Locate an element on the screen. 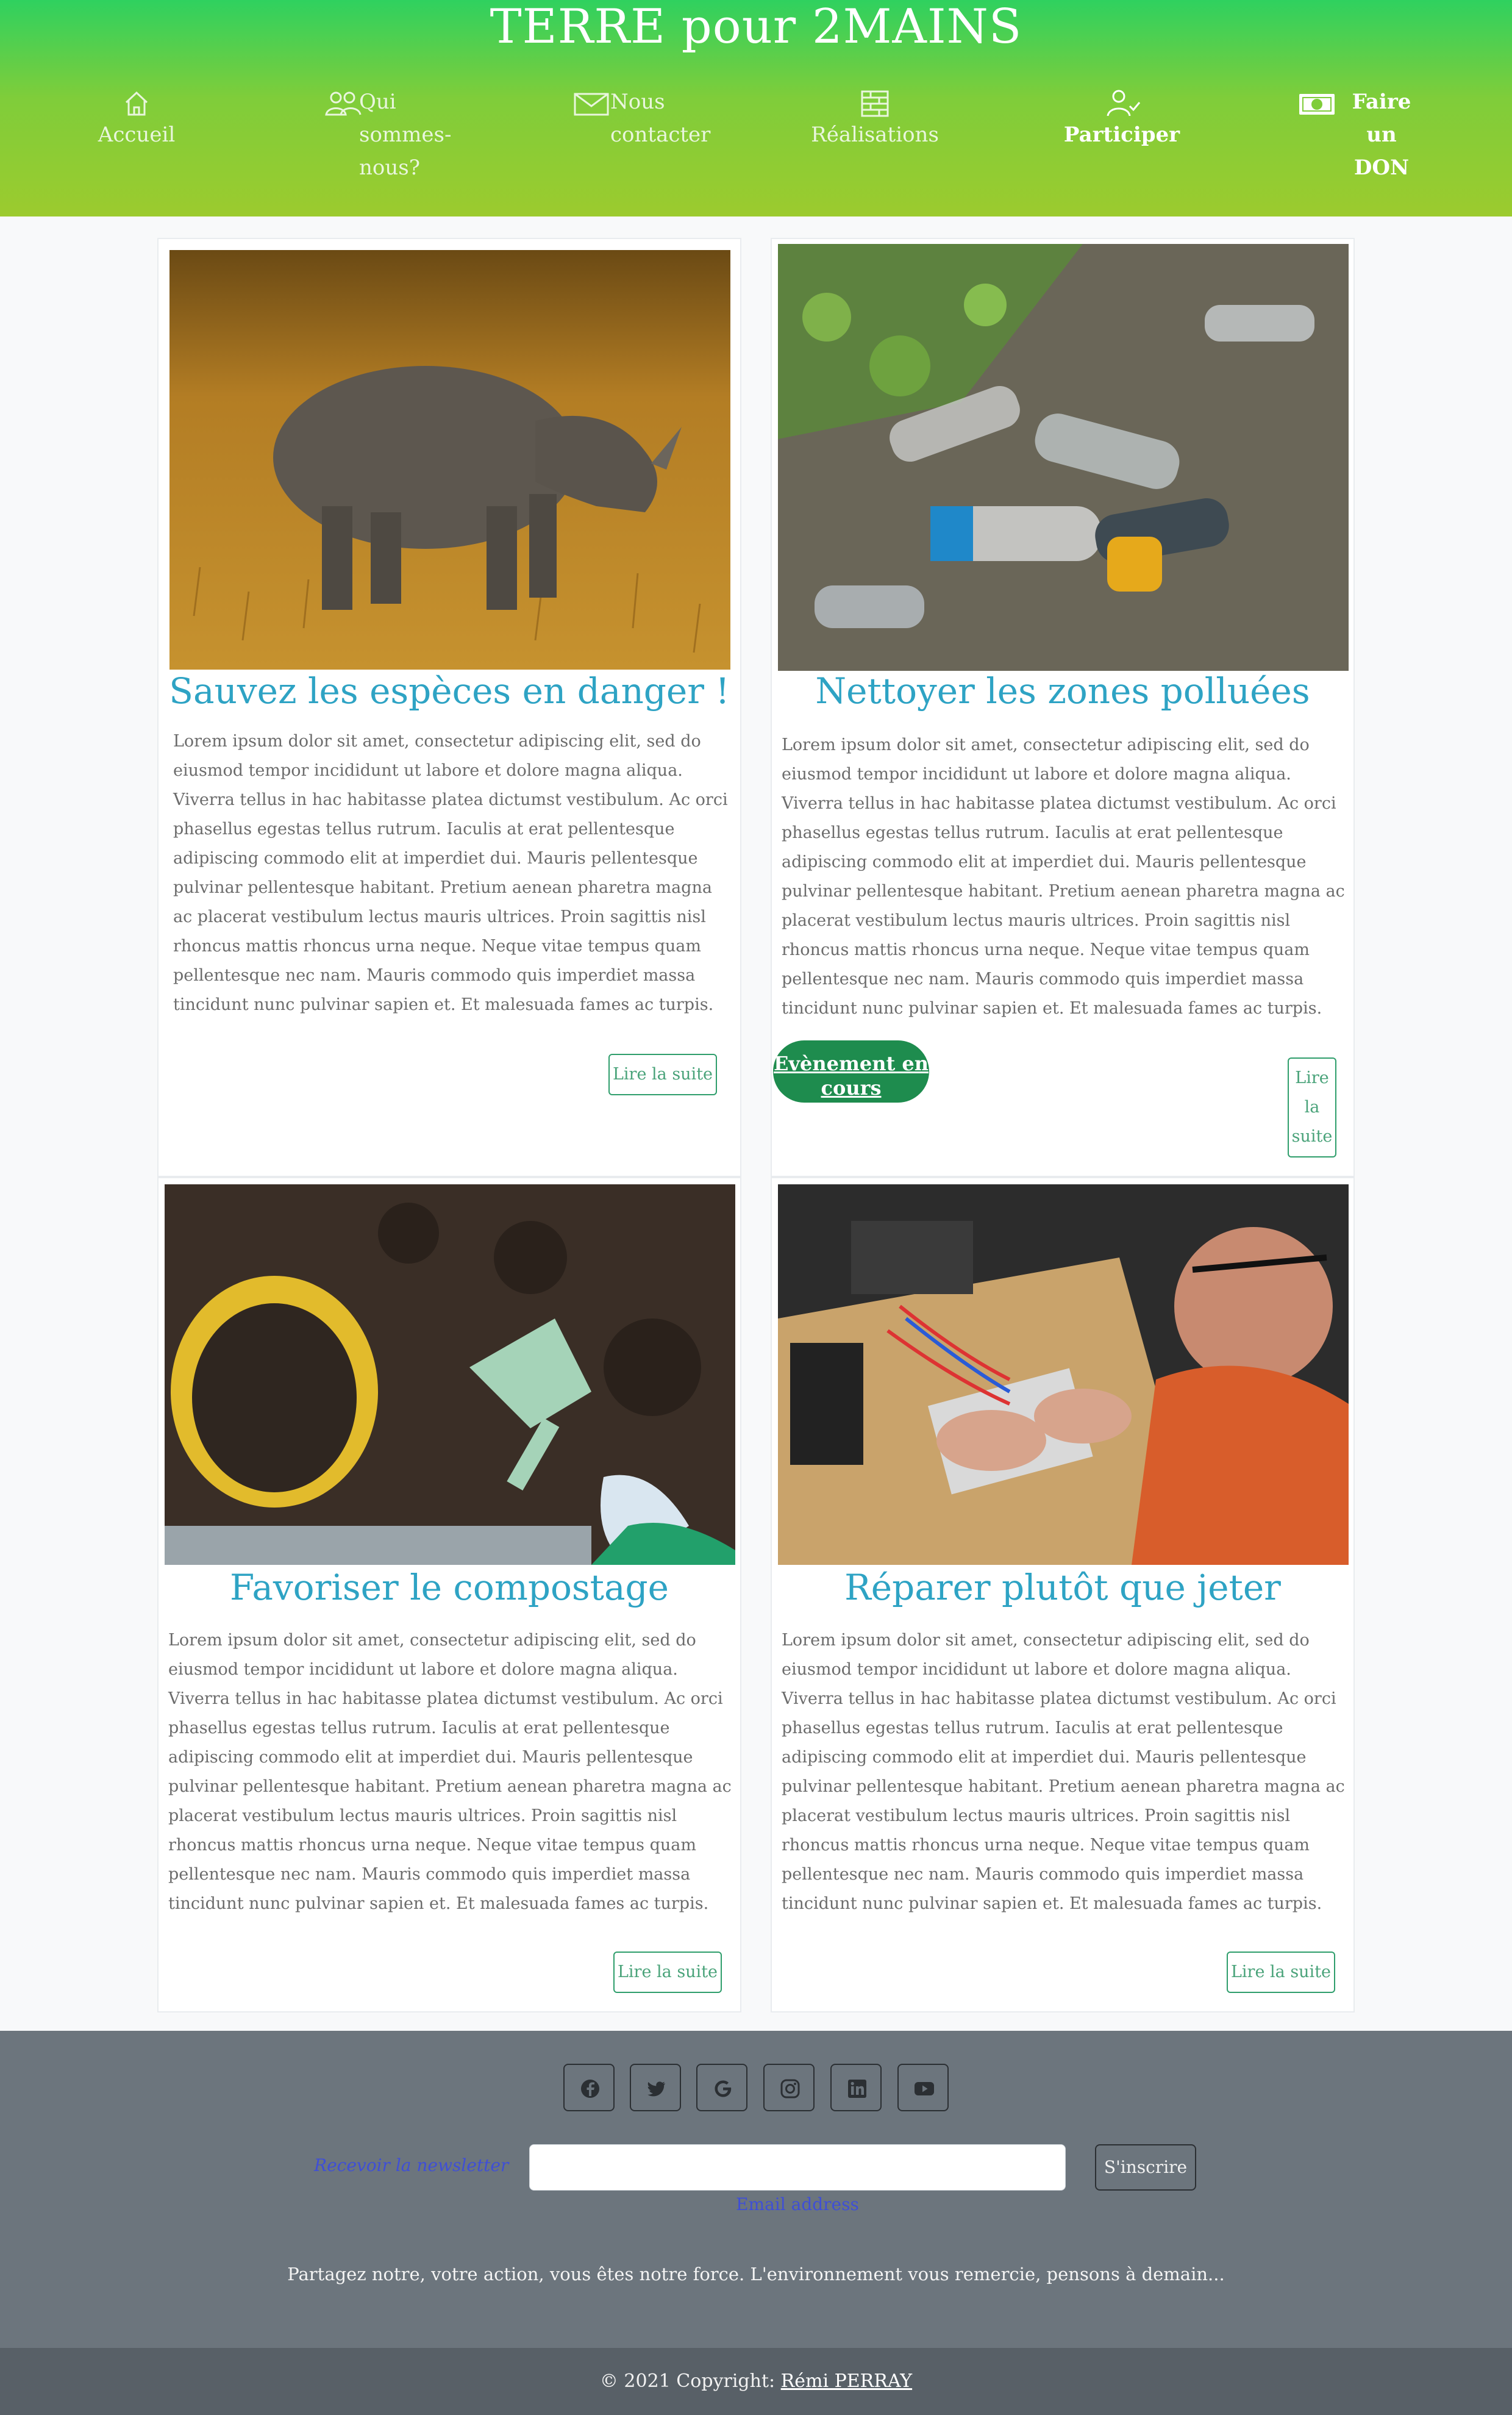  twitter-icon is located at coordinates (656, 2089).